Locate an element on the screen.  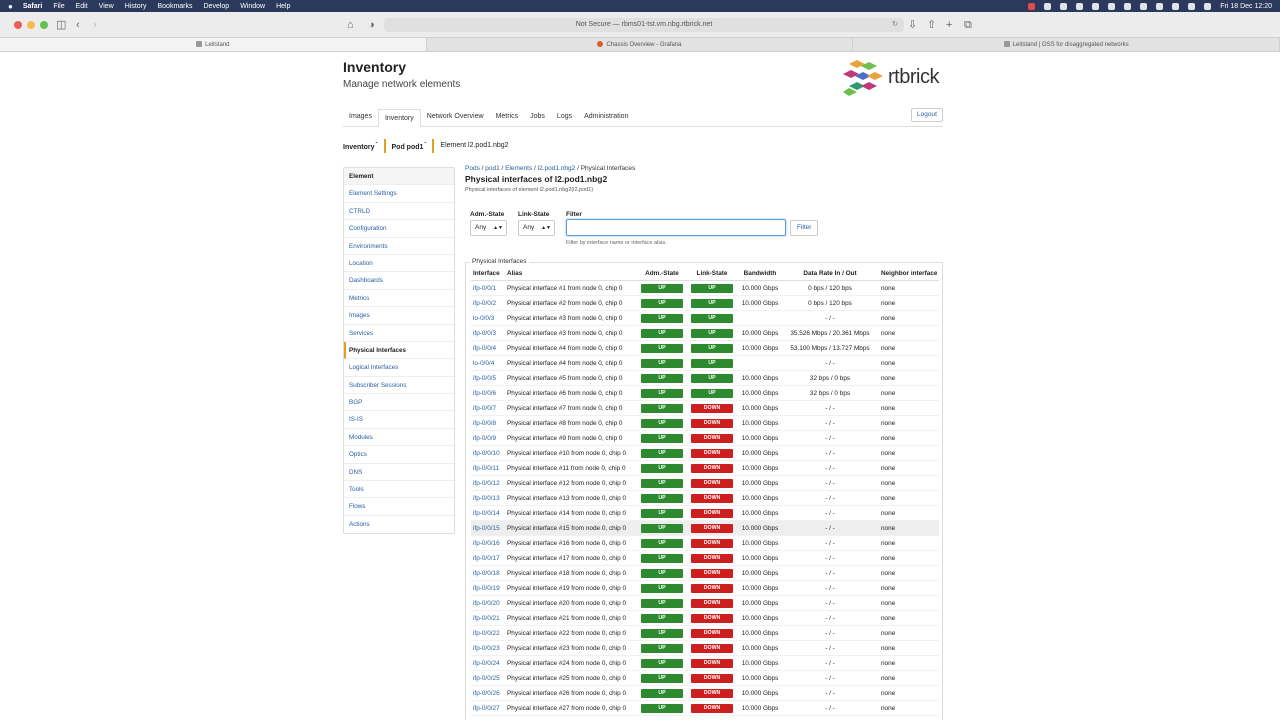
menu-edit: Edit is located at coordinates (82, 6).